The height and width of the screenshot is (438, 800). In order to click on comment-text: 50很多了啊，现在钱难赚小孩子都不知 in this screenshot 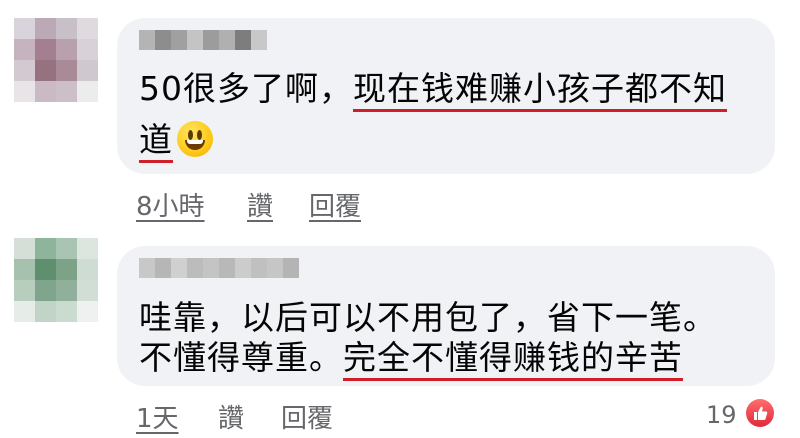, I will do `click(433, 89)`.